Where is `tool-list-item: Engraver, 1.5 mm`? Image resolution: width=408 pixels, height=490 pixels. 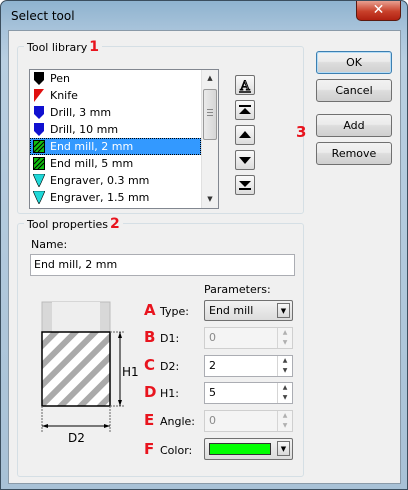
tool-list-item: Engraver, 1.5 mm is located at coordinates (115, 197).